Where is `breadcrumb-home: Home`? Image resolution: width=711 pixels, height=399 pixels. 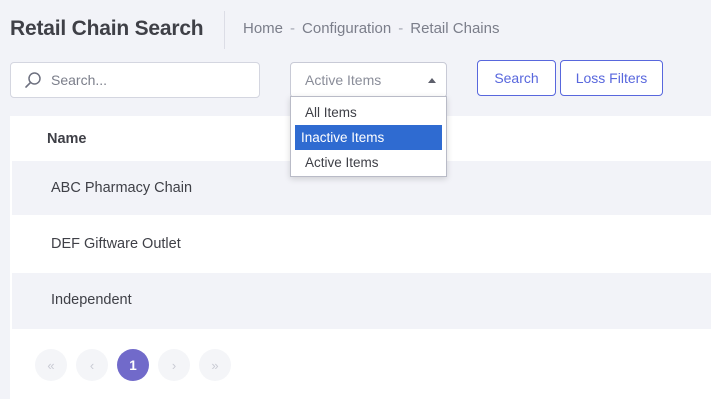
breadcrumb-home: Home is located at coordinates (263, 28).